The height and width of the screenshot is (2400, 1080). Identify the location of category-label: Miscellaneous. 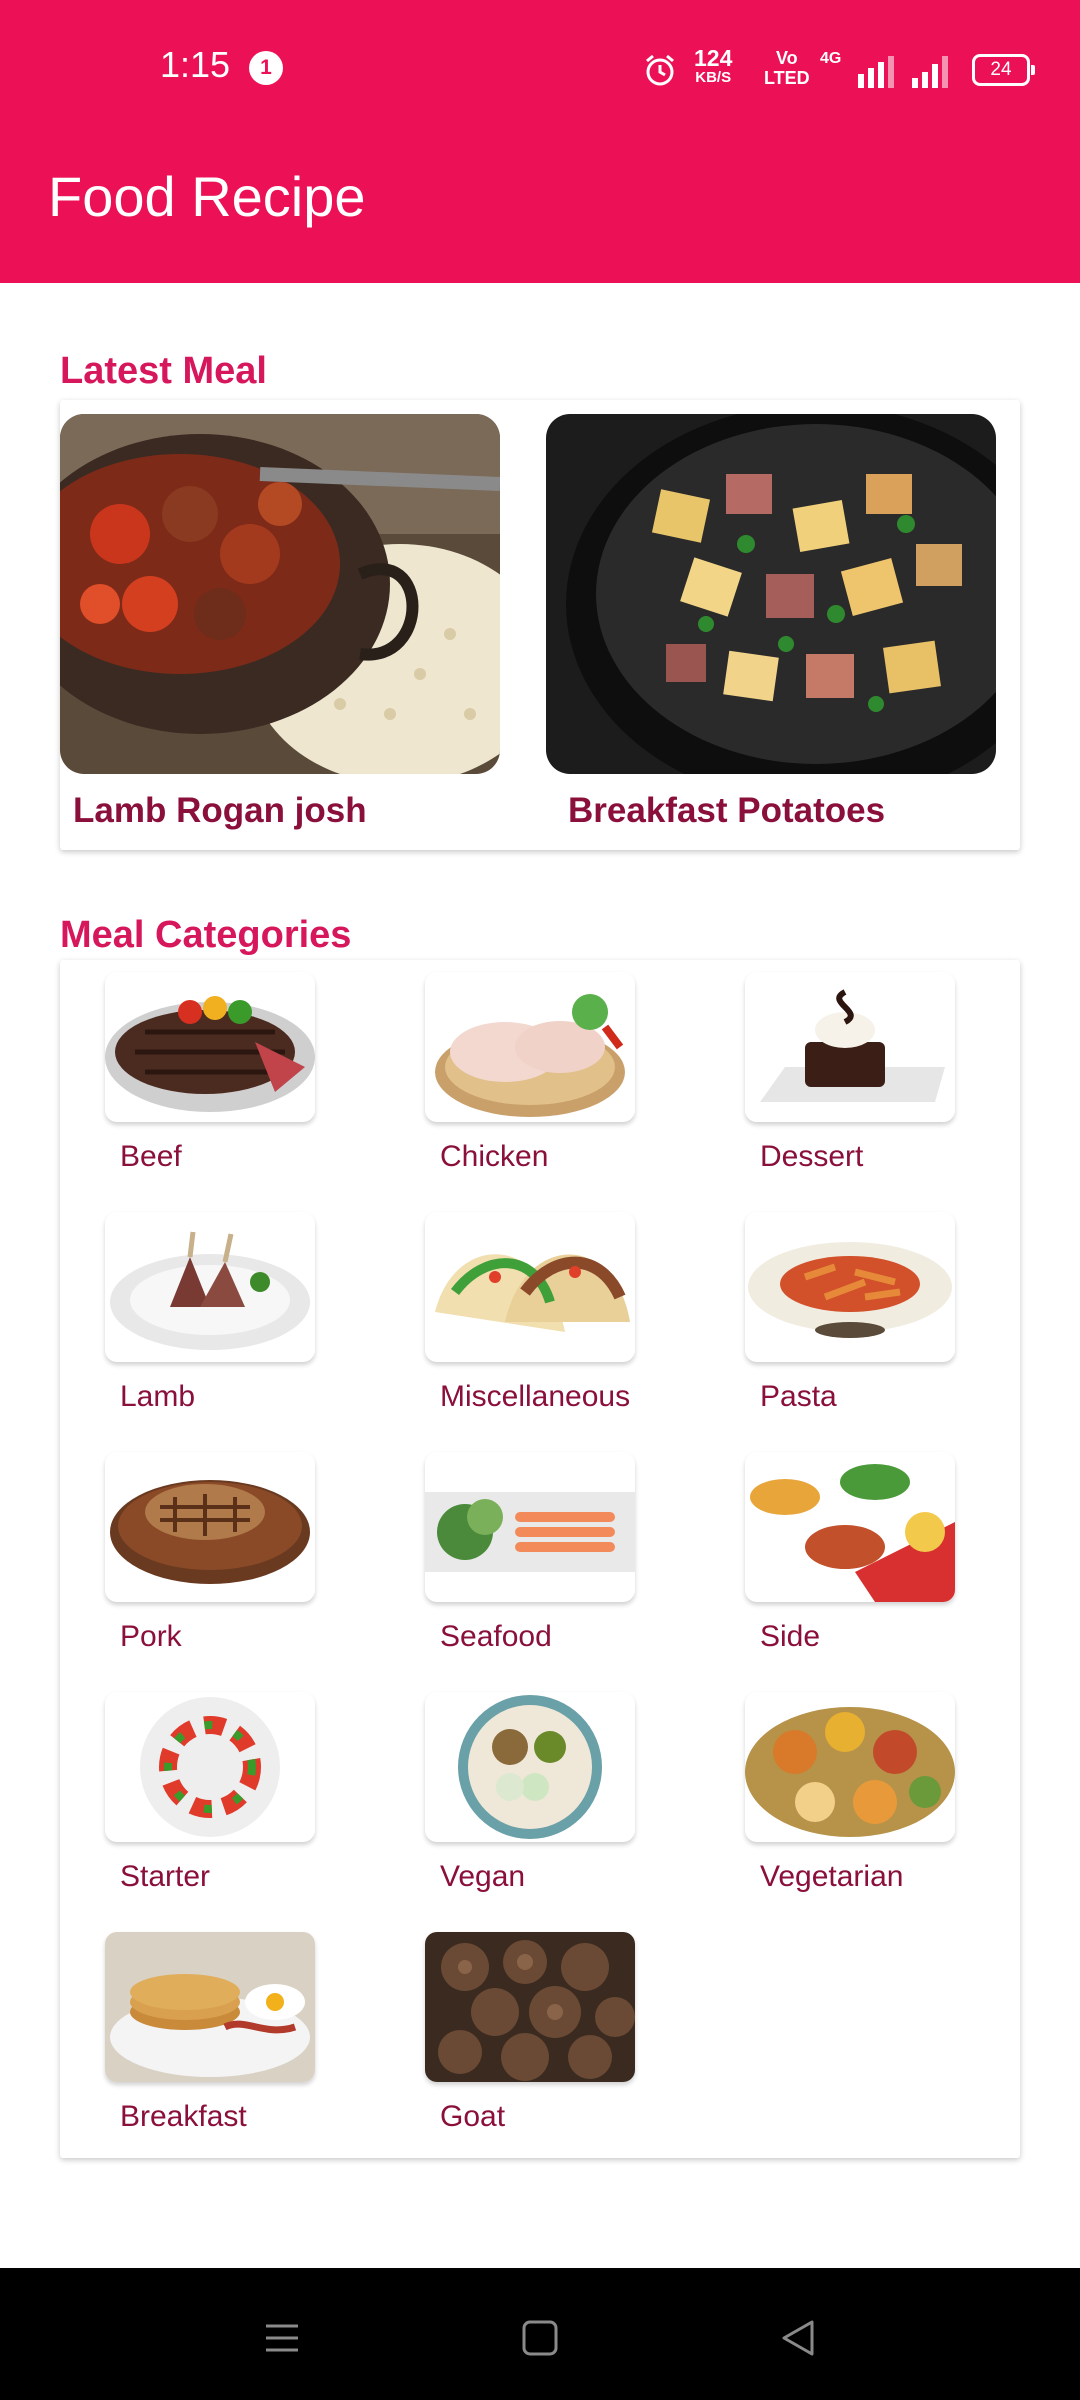
(535, 1396).